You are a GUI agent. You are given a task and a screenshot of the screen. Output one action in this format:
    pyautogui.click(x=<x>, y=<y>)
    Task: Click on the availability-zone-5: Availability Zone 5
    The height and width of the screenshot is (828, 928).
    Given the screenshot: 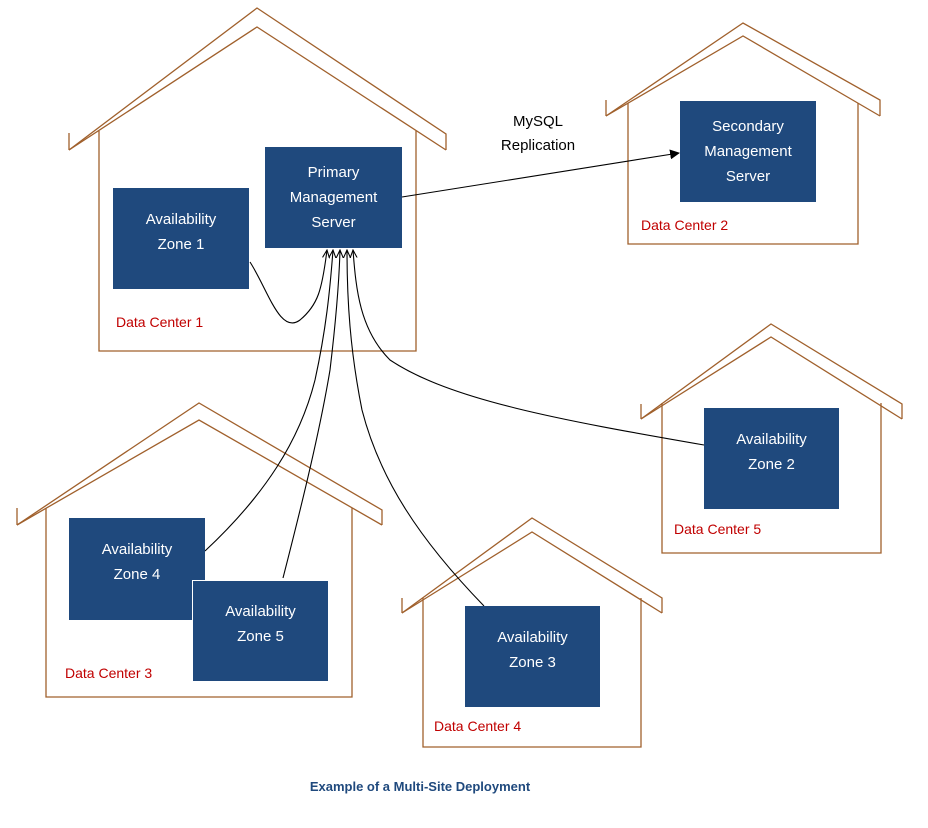 What is the action you would take?
    pyautogui.click(x=260, y=630)
    